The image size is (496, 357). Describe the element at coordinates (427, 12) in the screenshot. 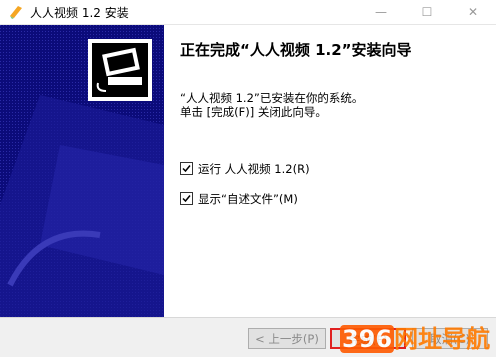

I see `maximize-button: ☐` at that location.